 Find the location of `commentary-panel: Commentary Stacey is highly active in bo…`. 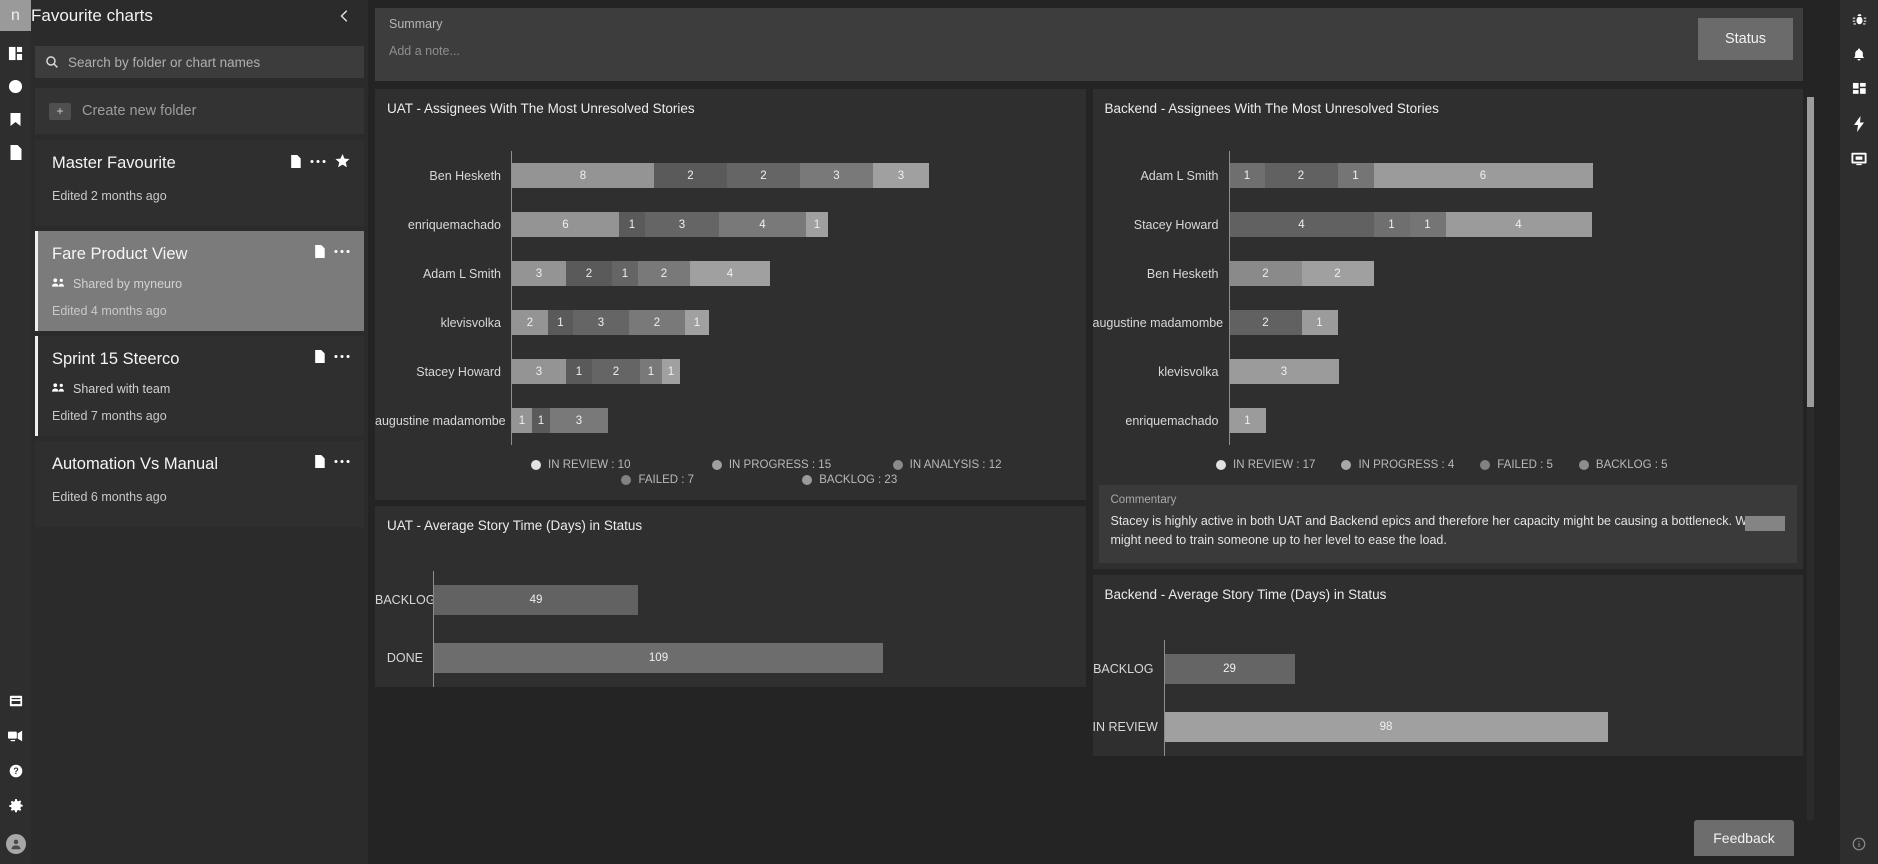

commentary-panel: Commentary Stacey is highly active in bo… is located at coordinates (1447, 524).